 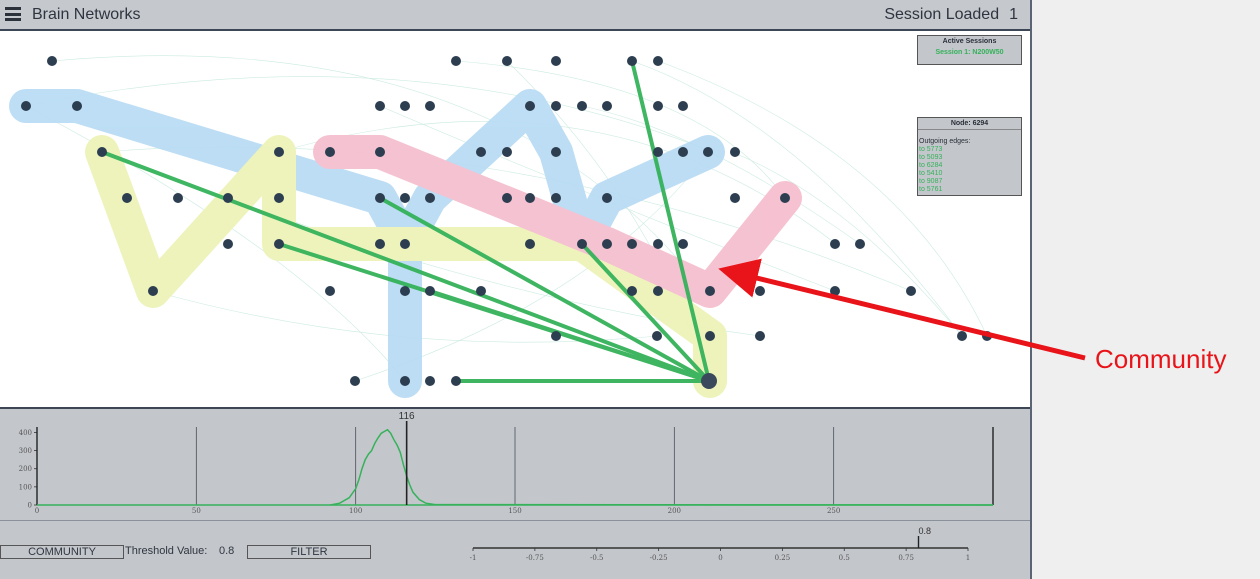 What do you see at coordinates (969, 52) in the screenshot?
I see `session-item: Session 1: N200W50` at bounding box center [969, 52].